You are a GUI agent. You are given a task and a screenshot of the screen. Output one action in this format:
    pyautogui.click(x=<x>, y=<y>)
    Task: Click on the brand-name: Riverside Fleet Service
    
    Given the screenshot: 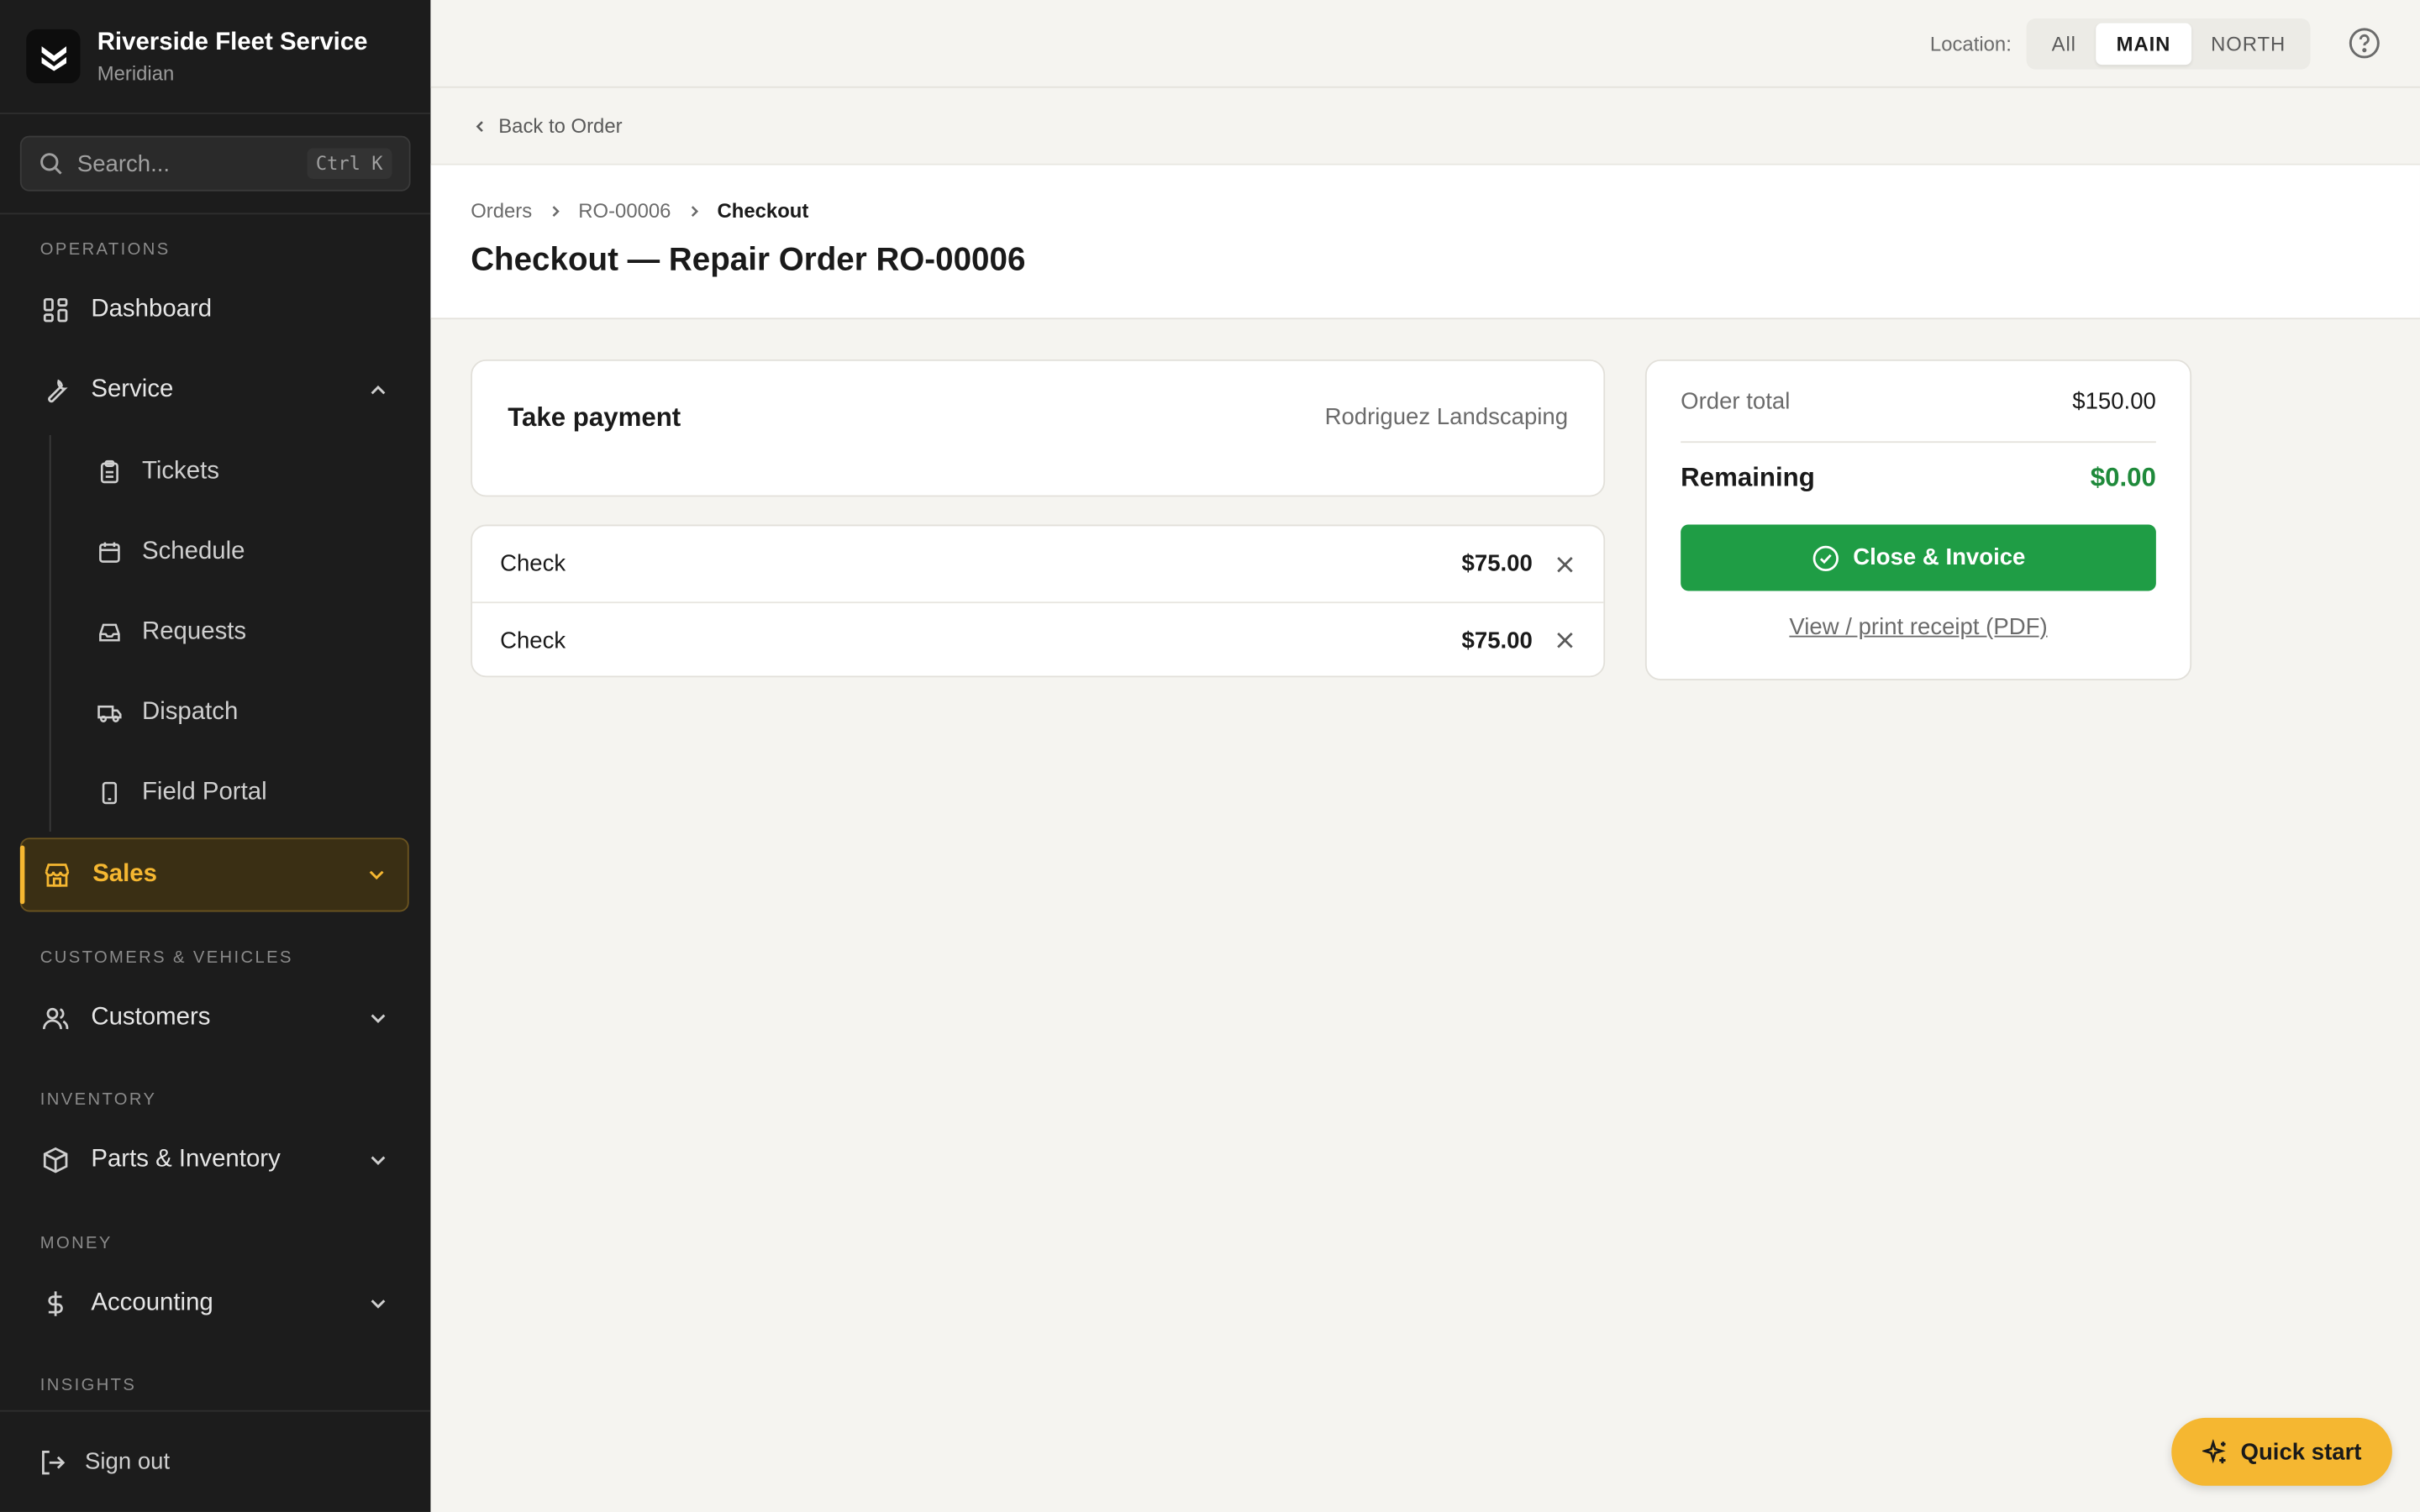 What is the action you would take?
    pyautogui.click(x=233, y=41)
    